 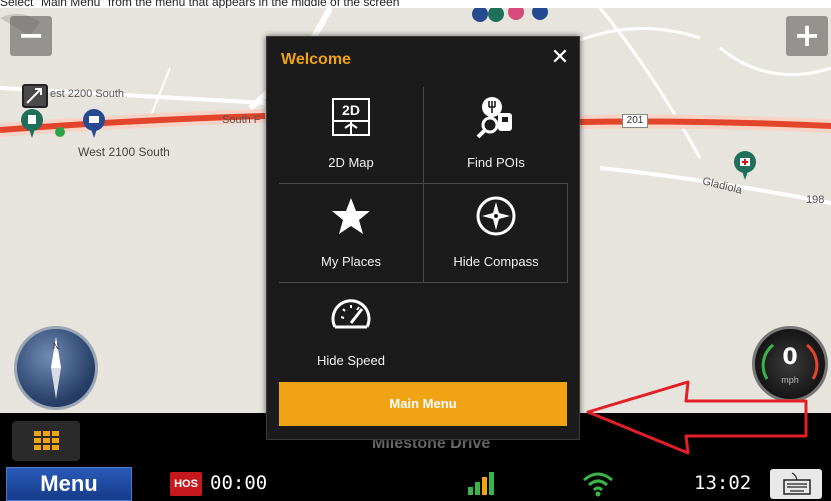 I want to click on tile-label: Hide Compass, so click(x=496, y=261).